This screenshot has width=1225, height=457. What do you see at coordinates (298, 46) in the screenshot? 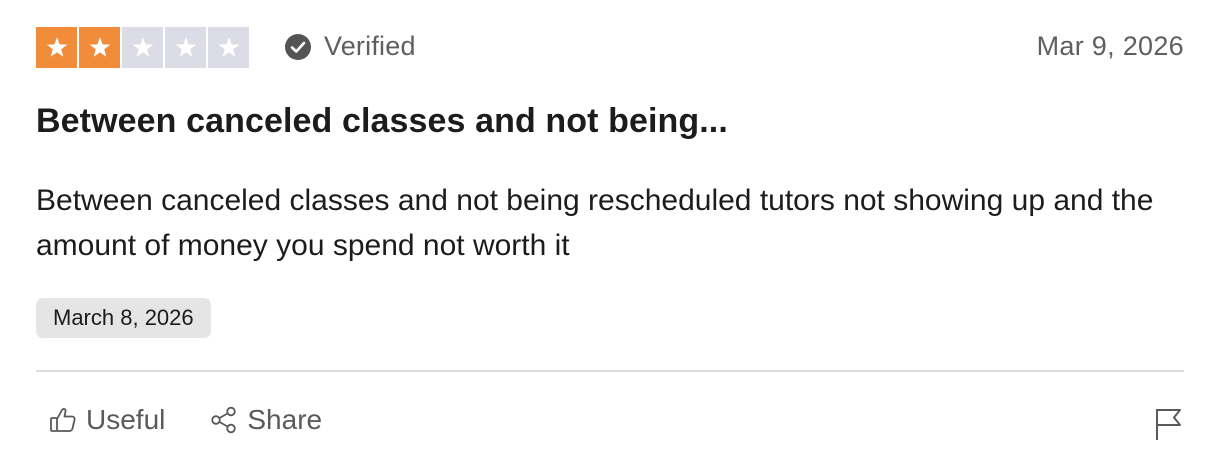
I see `check-circle-icon` at bounding box center [298, 46].